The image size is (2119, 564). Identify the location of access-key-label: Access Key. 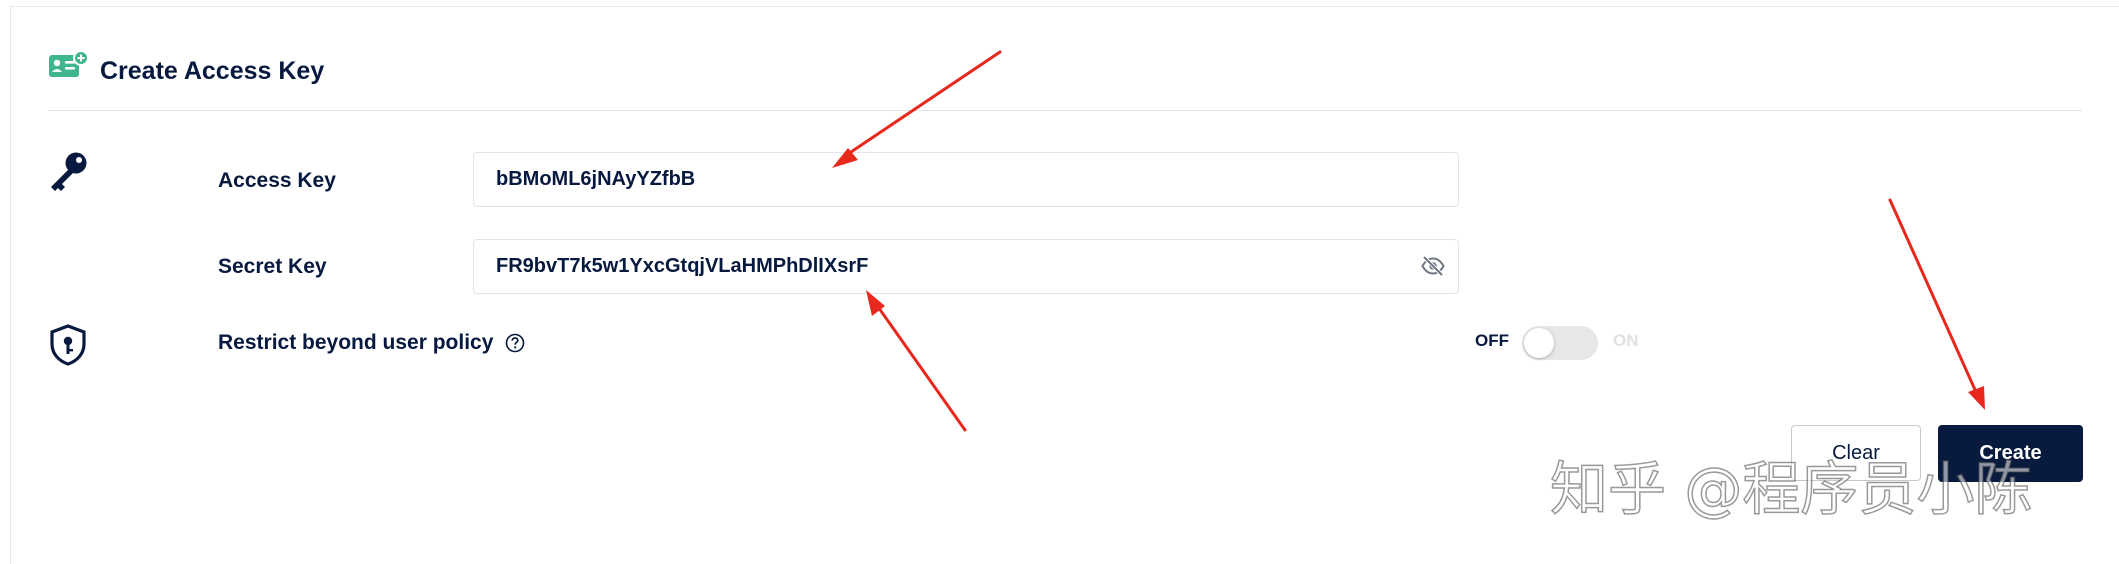
(277, 180).